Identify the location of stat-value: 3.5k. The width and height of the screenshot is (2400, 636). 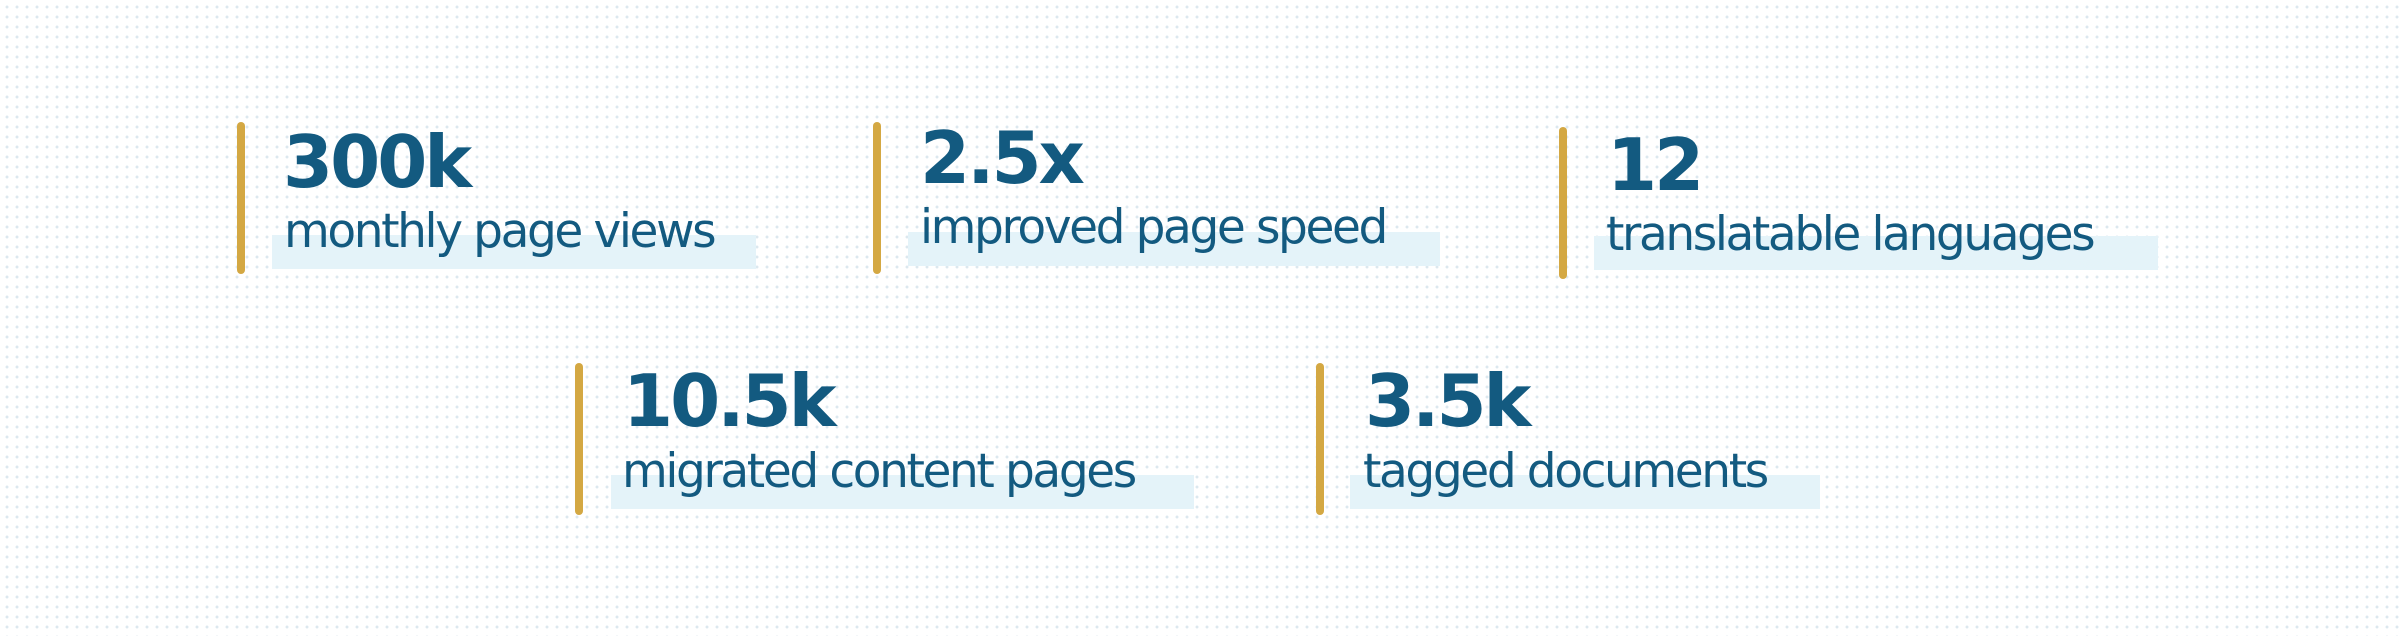
(1448, 401).